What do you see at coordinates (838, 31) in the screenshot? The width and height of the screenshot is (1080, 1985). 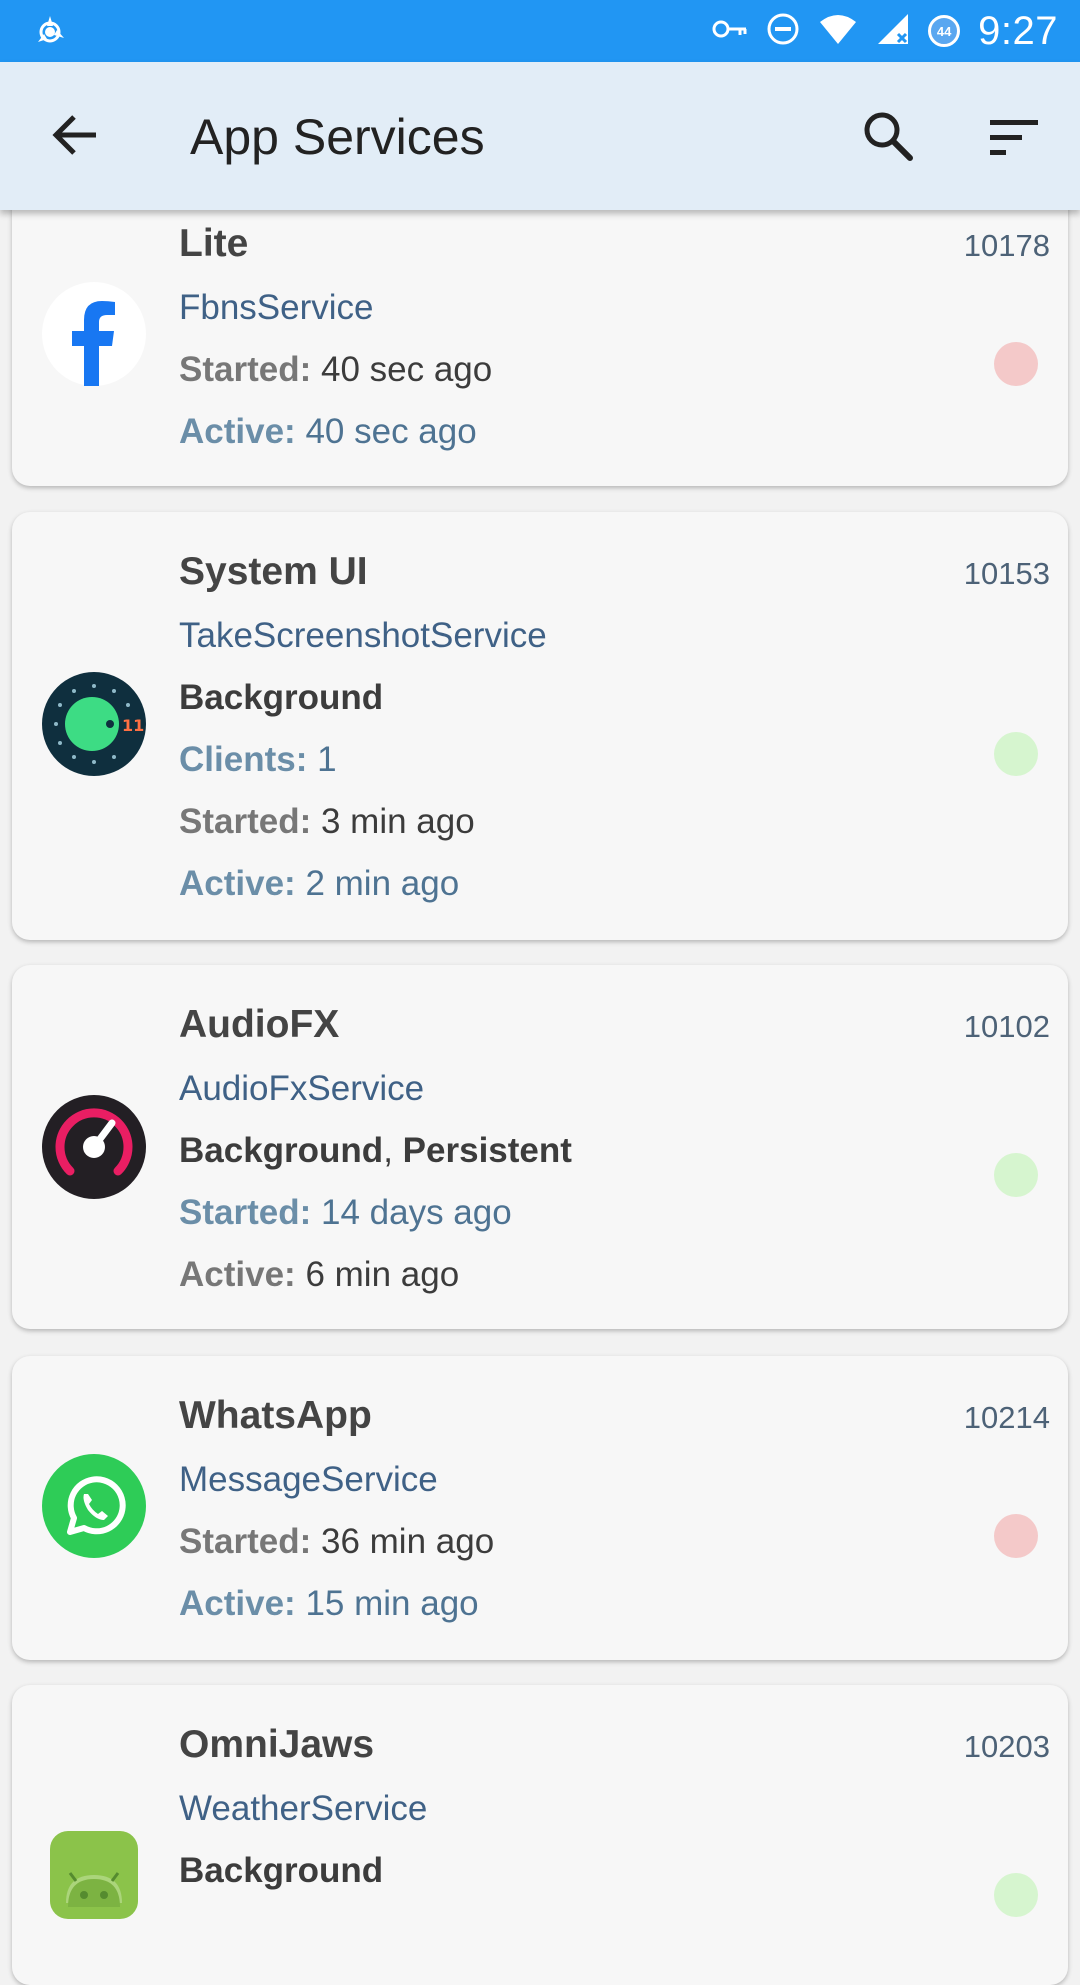 I see `wifi-icon` at bounding box center [838, 31].